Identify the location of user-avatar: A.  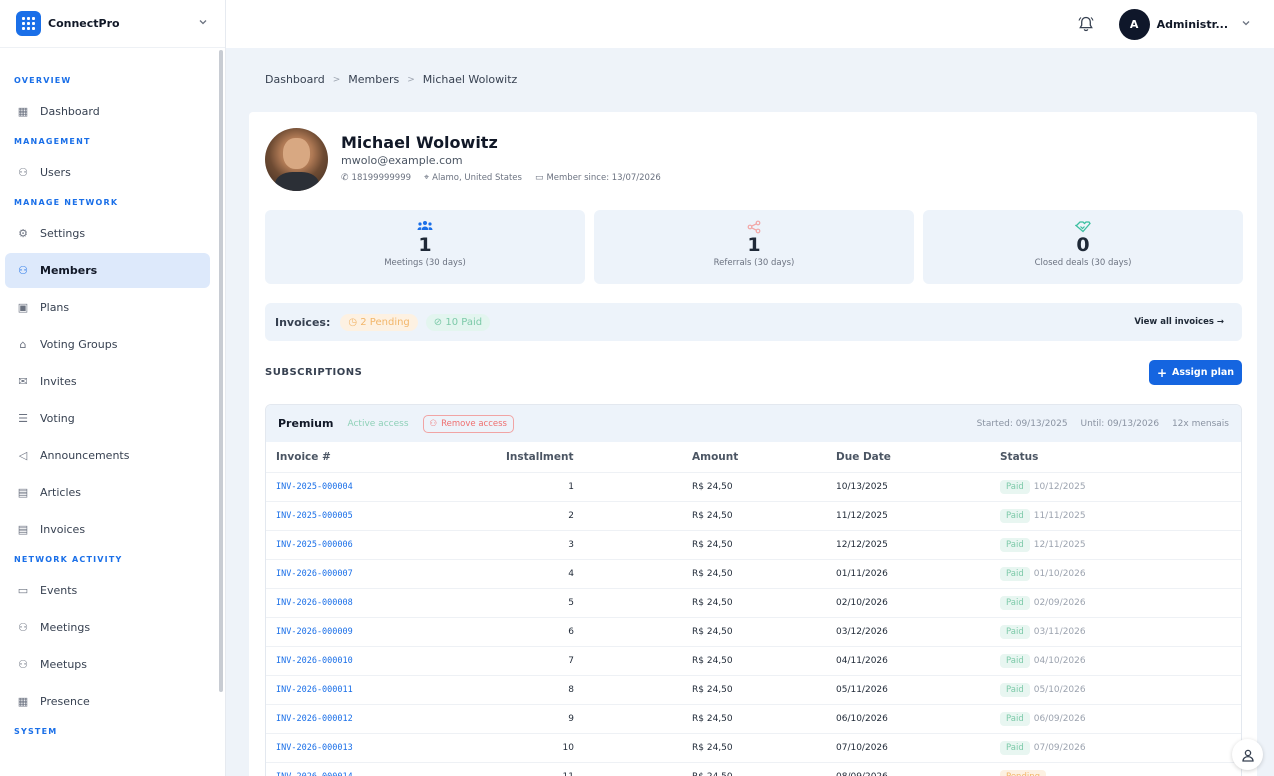
(1134, 24).